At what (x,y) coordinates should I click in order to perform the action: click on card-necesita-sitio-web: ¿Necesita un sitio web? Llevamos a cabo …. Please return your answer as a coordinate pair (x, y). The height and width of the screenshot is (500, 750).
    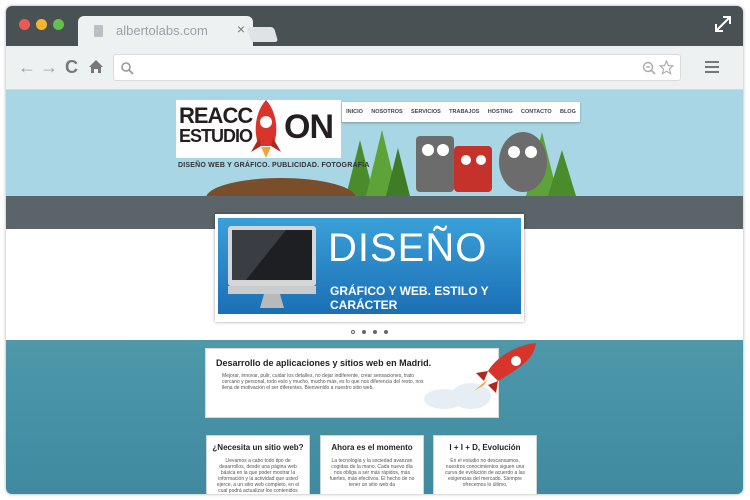
    Looking at the image, I should click on (258, 464).